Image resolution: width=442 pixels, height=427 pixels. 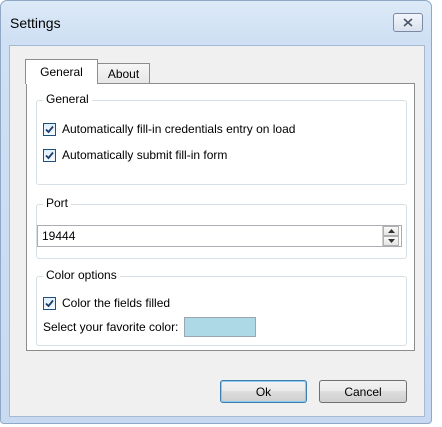 I want to click on close-icon, so click(x=408, y=22).